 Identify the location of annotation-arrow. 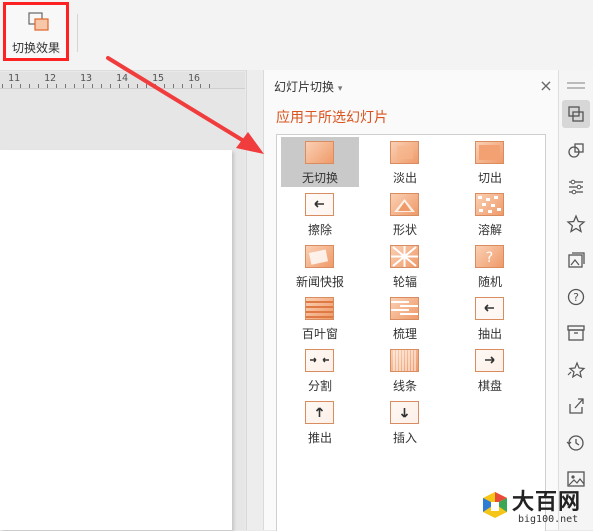
(185, 105).